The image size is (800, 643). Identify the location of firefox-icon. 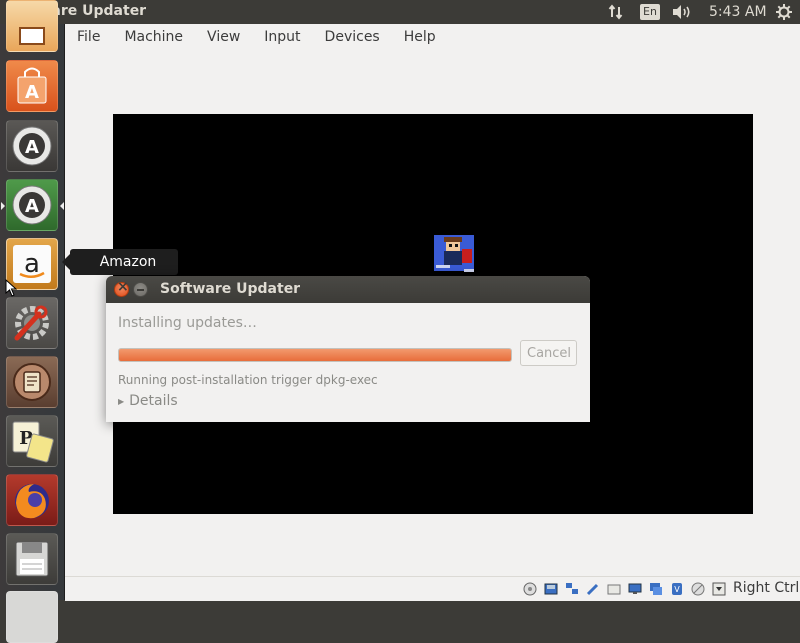
(32, 501).